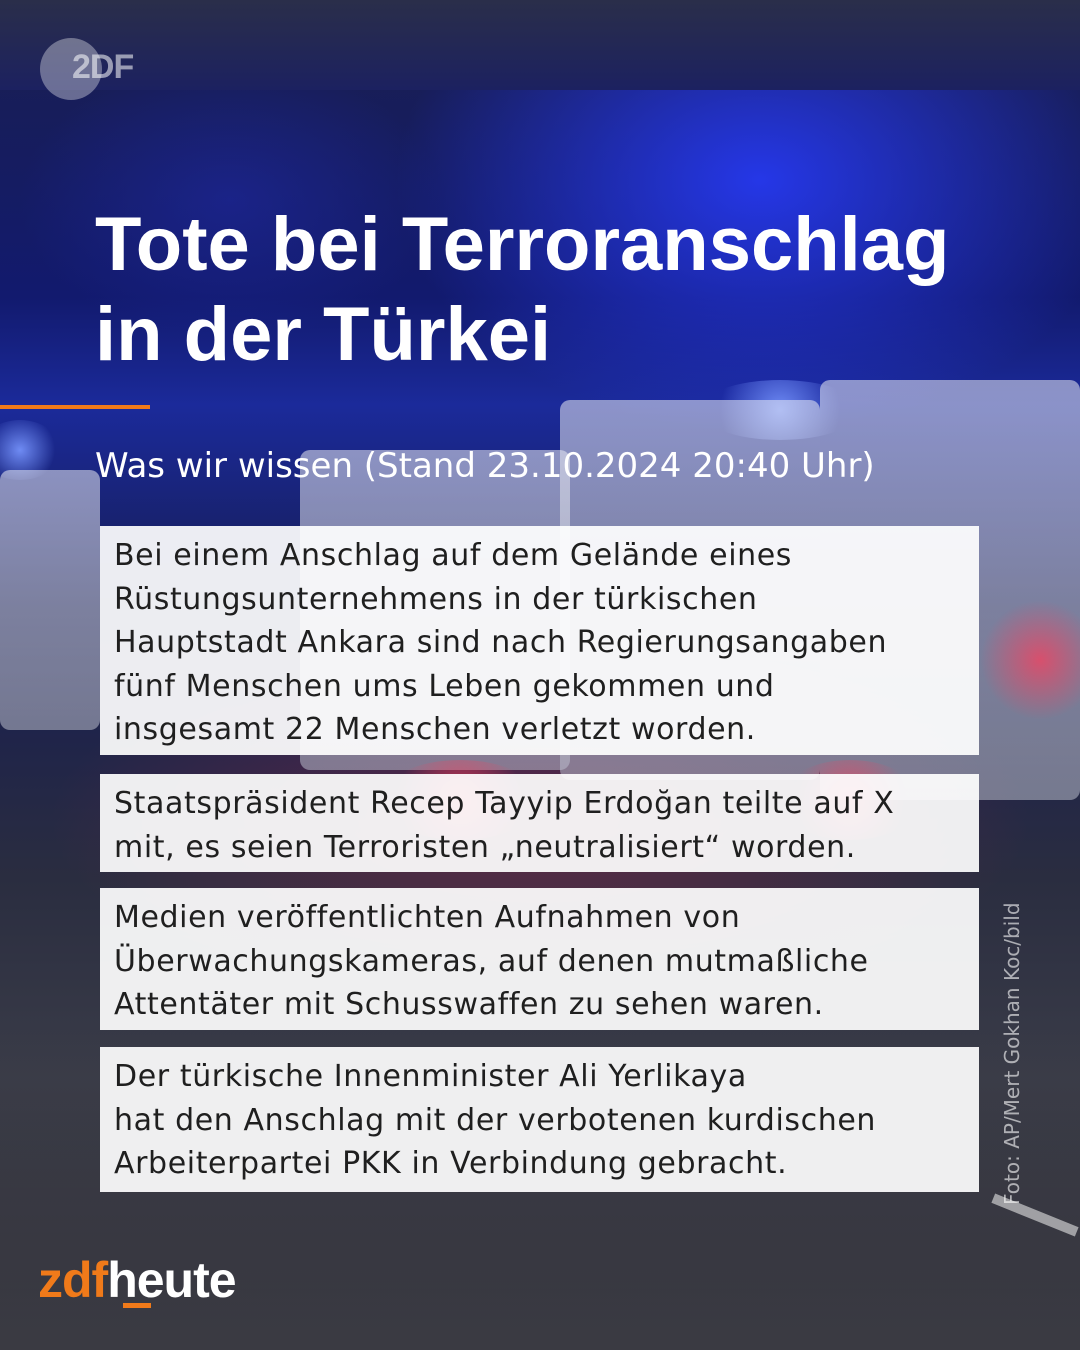  I want to click on fact-text-line: fünf Menschen ums Leben gekommen und, so click(444, 686).